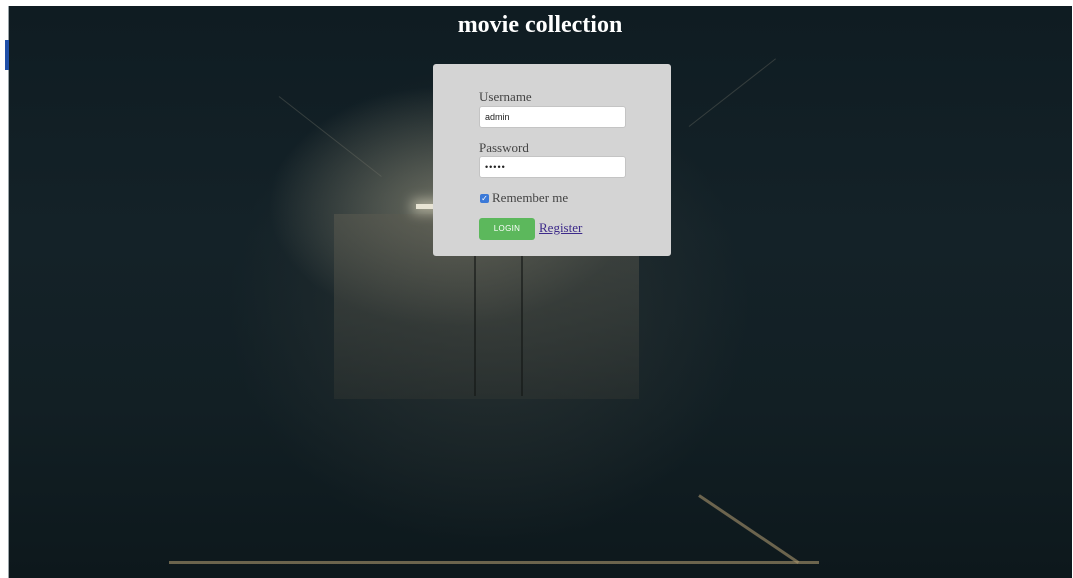 This screenshot has height=578, width=1073. I want to click on username-input: admin, so click(552, 117).